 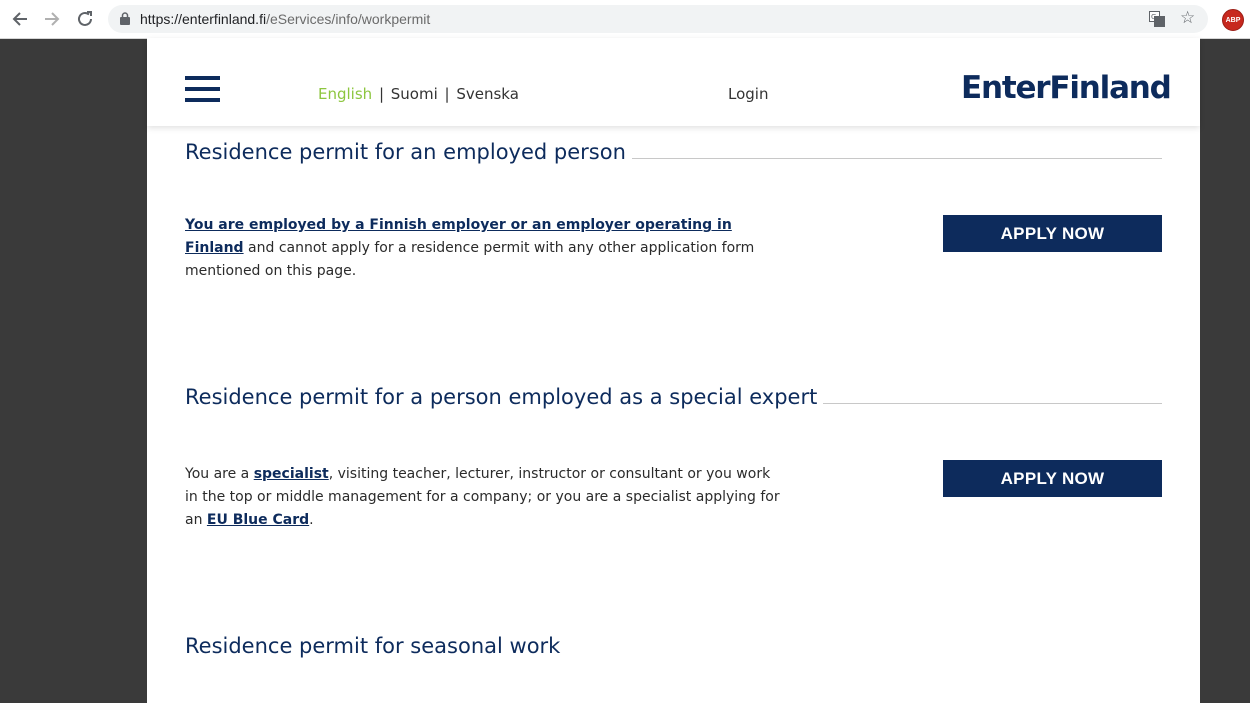 What do you see at coordinates (125, 18) in the screenshot?
I see `lock-icon` at bounding box center [125, 18].